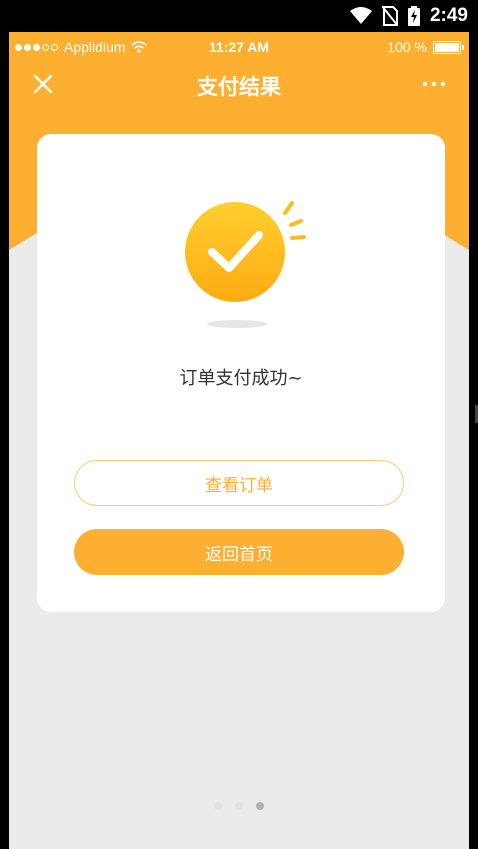 The image size is (478, 849). What do you see at coordinates (241, 378) in the screenshot?
I see `success-message: 订单支付成功~` at bounding box center [241, 378].